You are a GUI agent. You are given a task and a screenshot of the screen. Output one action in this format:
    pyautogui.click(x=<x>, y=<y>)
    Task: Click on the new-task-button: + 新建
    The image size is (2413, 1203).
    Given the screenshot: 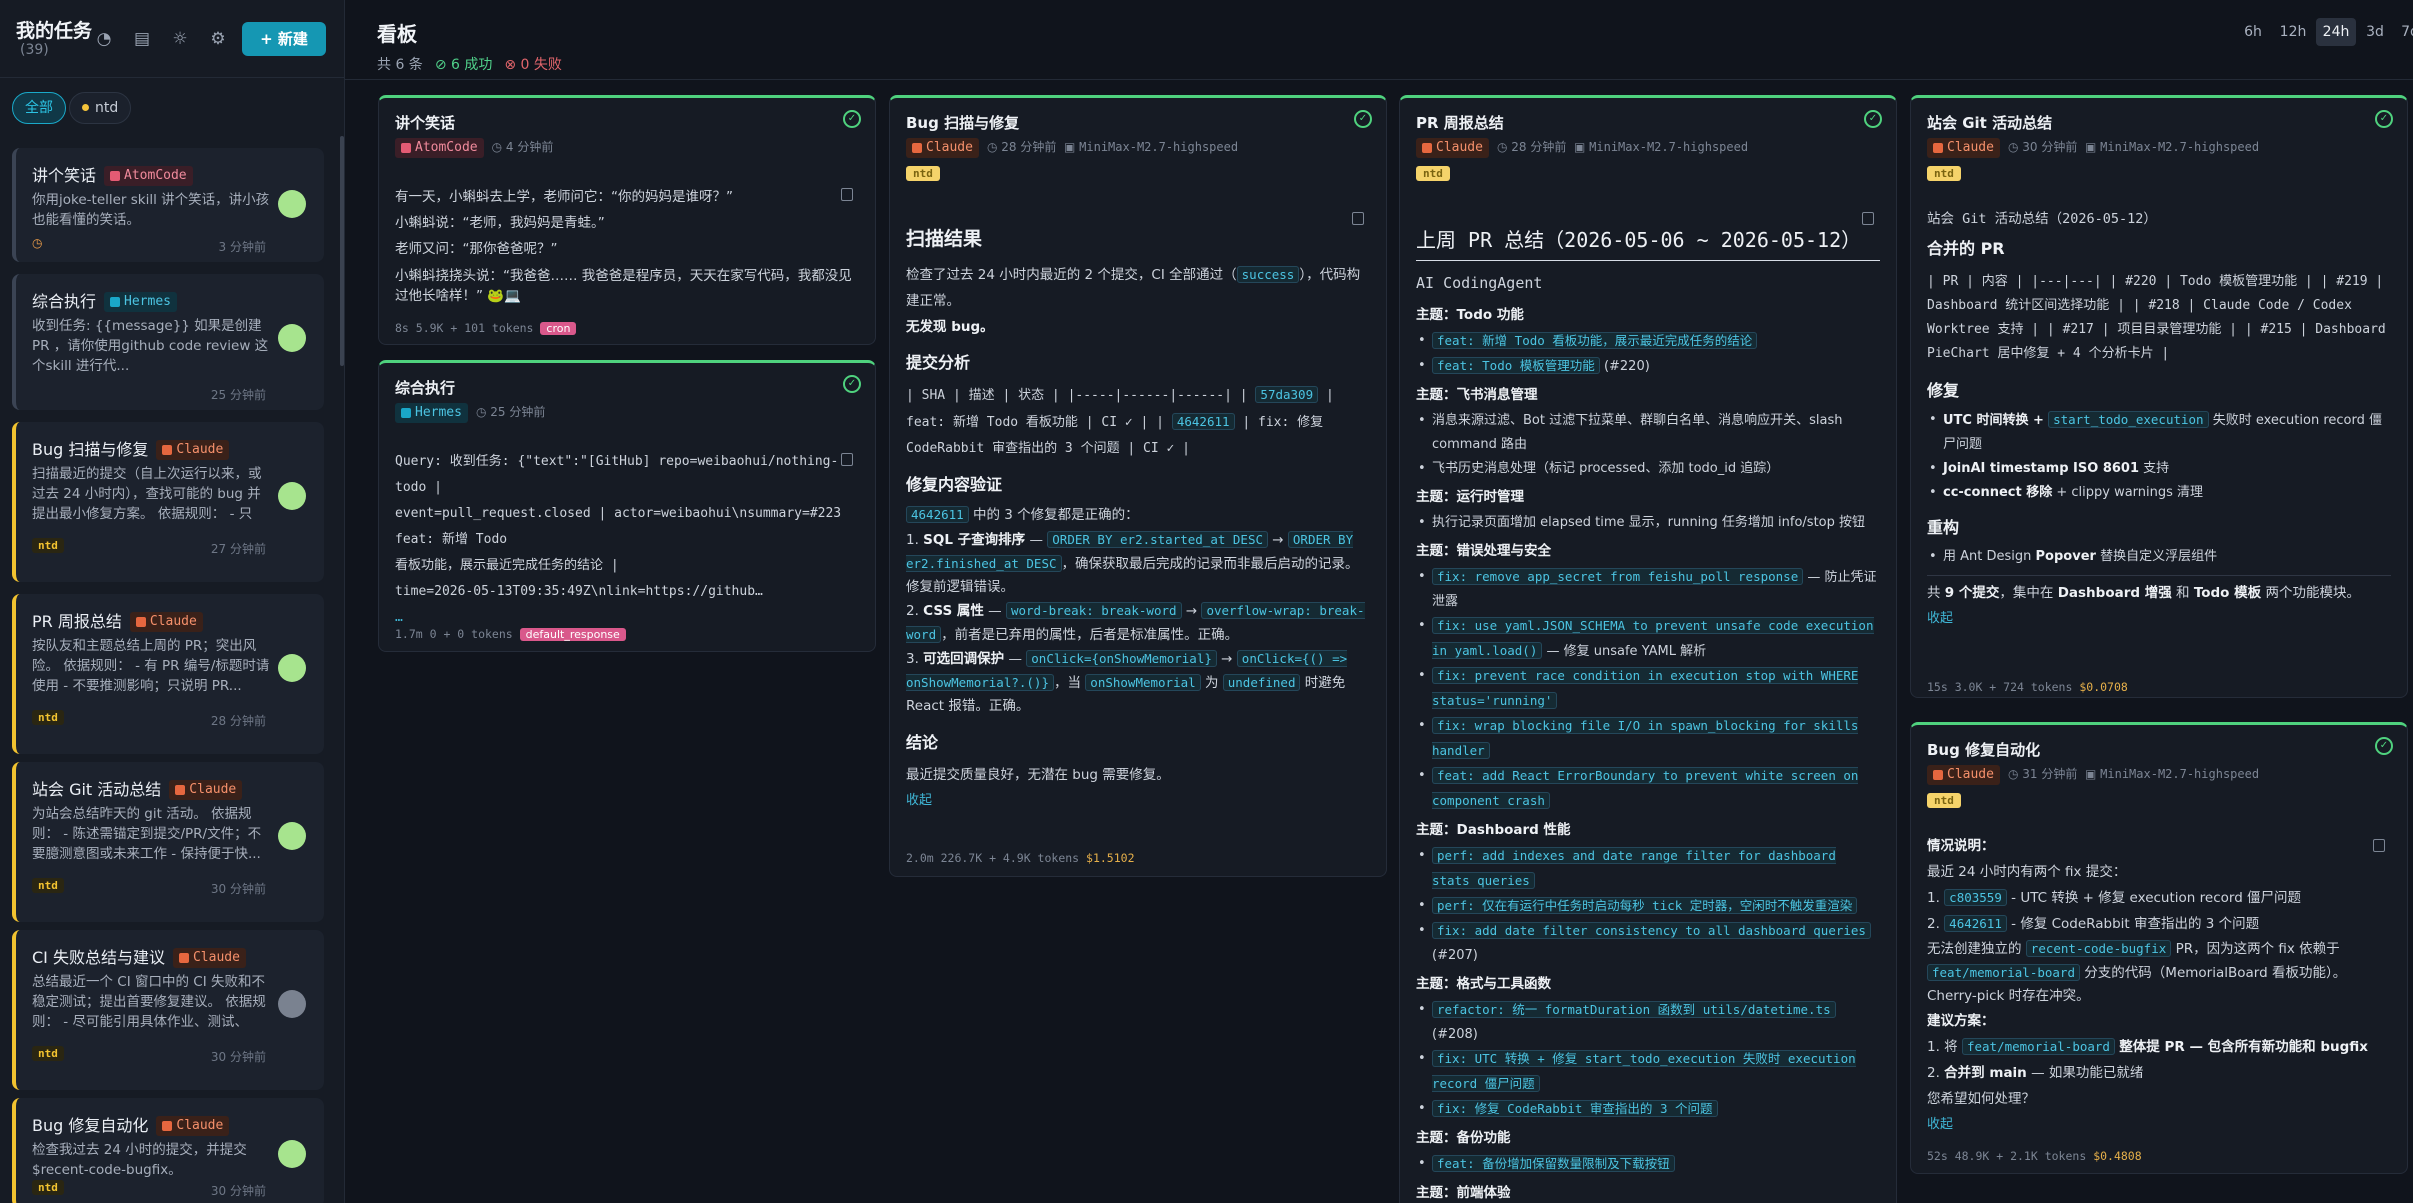 What is the action you would take?
    pyautogui.click(x=284, y=39)
    